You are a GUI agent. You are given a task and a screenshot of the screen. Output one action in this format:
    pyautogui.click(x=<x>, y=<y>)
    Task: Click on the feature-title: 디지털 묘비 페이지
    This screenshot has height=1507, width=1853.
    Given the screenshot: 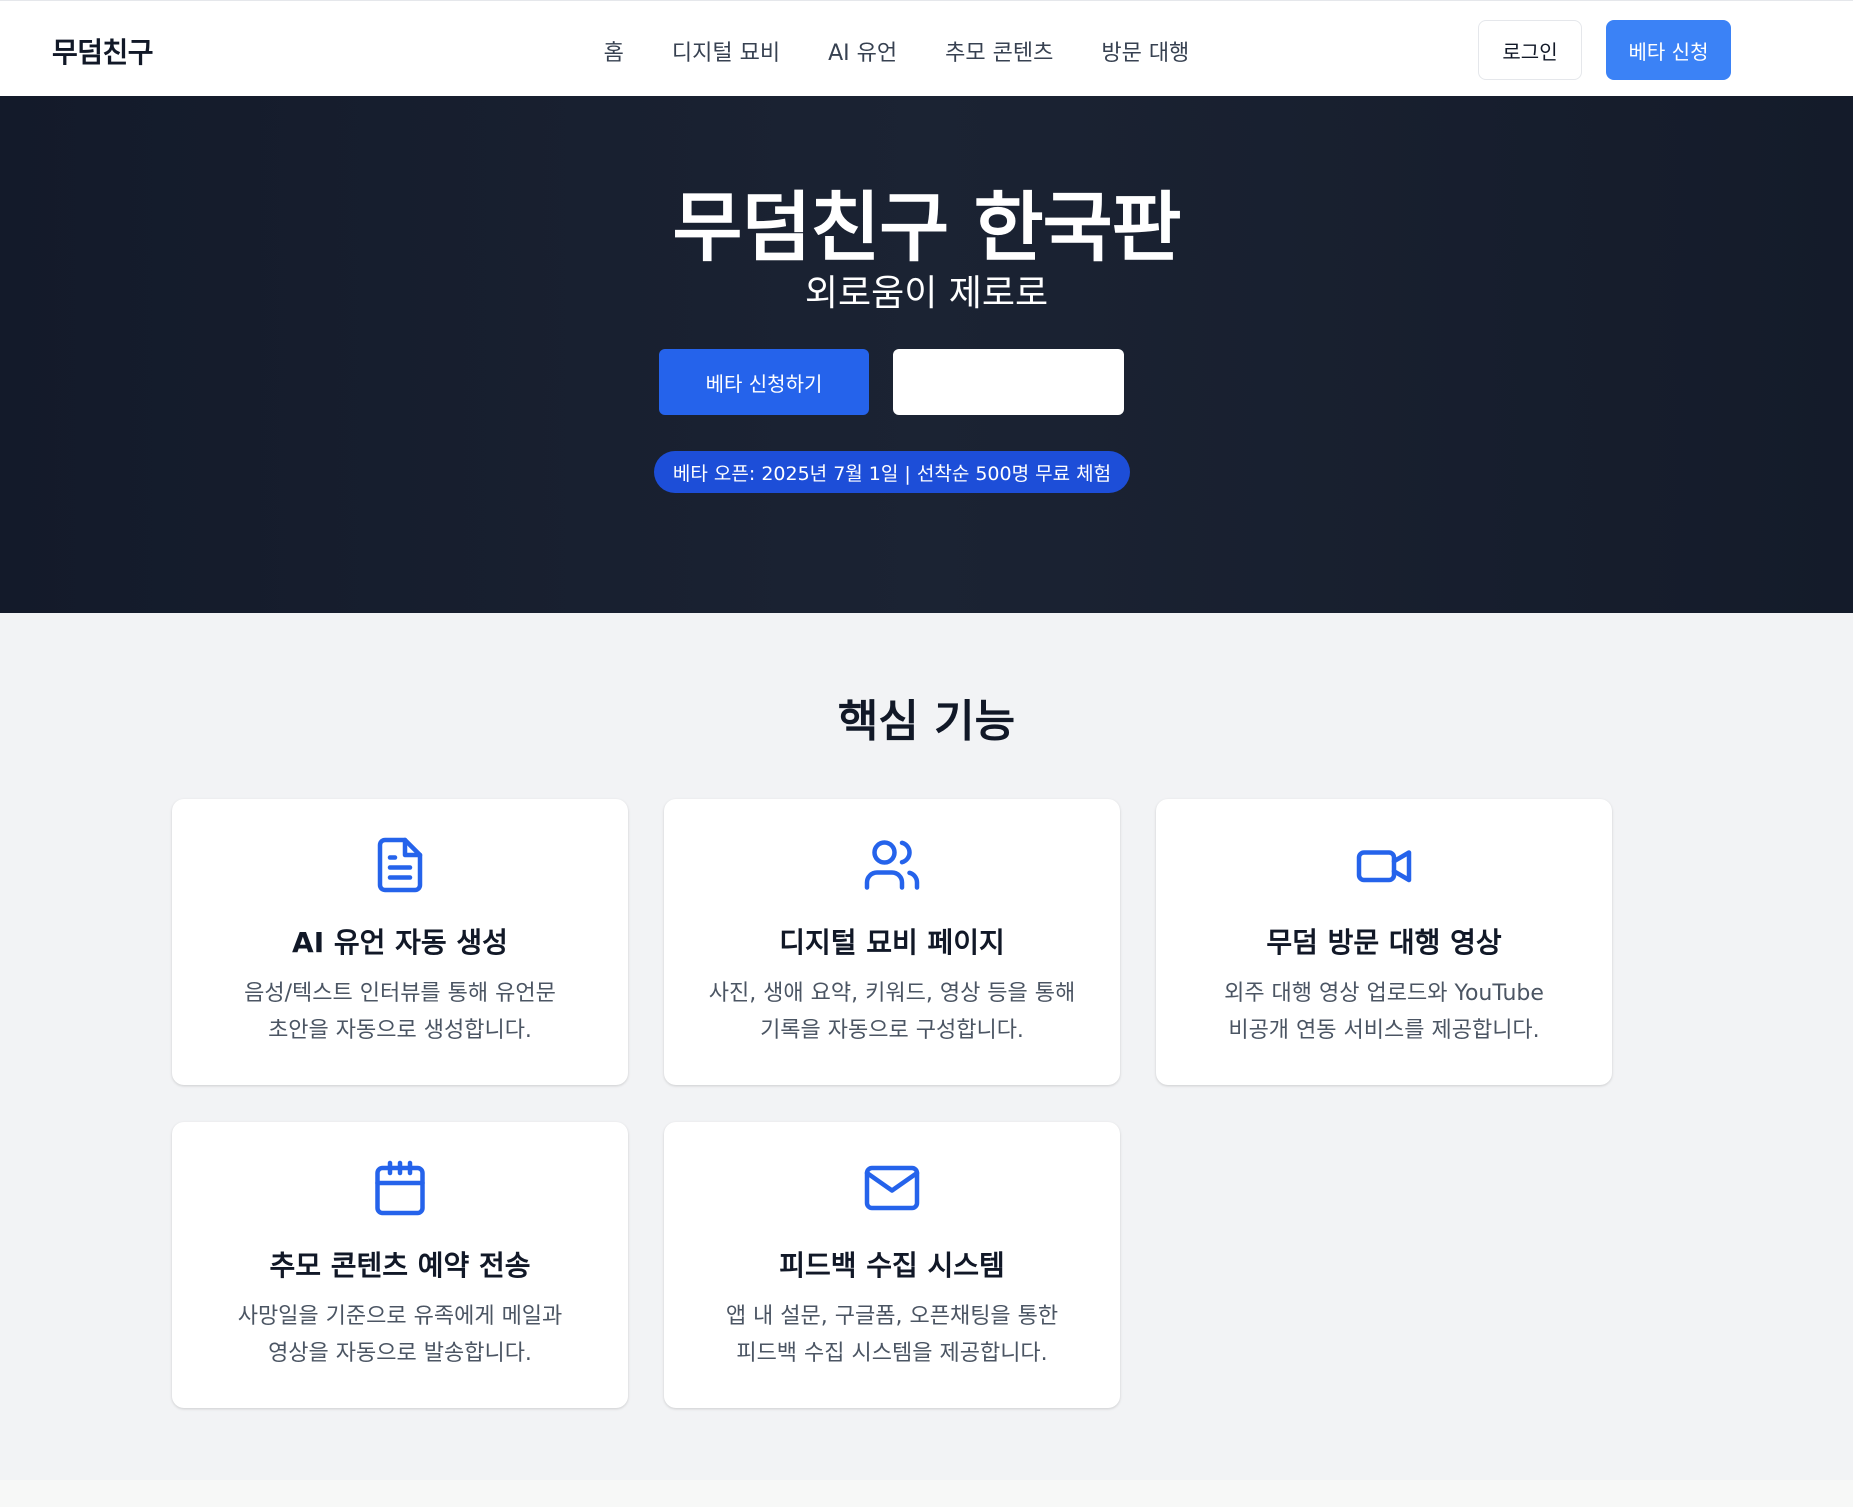 What is the action you would take?
    pyautogui.click(x=892, y=942)
    